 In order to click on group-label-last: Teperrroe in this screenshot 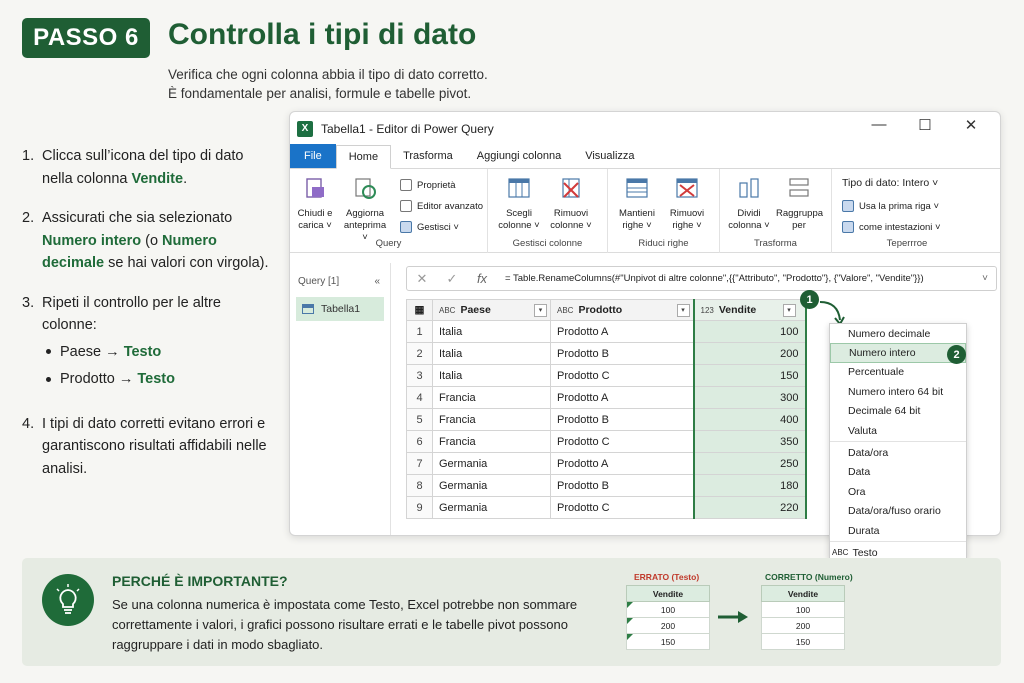, I will do `click(907, 243)`.